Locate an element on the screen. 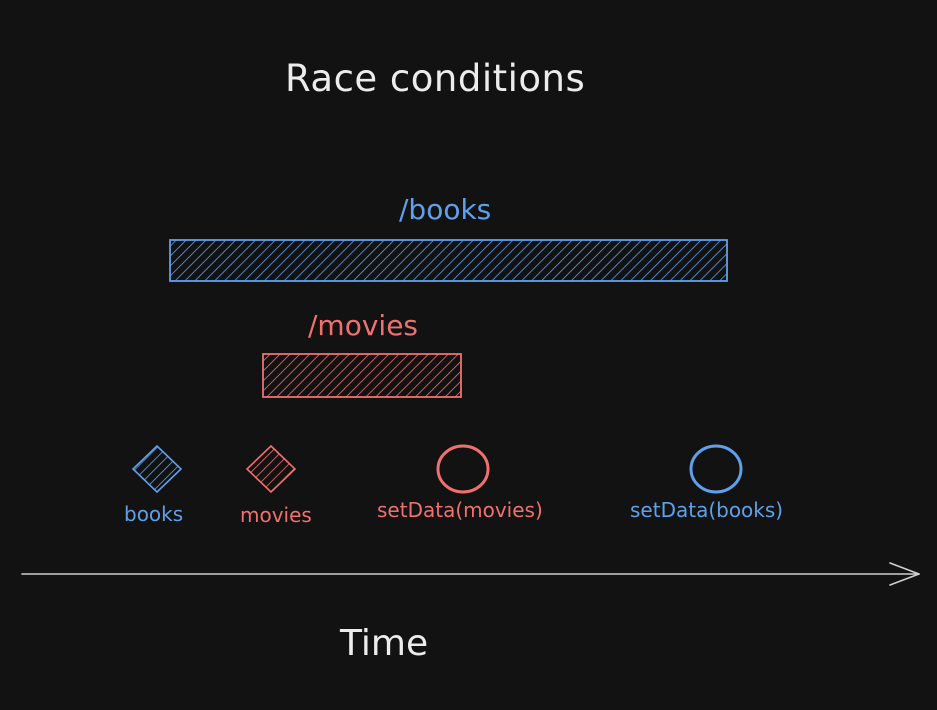  legend-books-label: books is located at coordinates (154, 514).